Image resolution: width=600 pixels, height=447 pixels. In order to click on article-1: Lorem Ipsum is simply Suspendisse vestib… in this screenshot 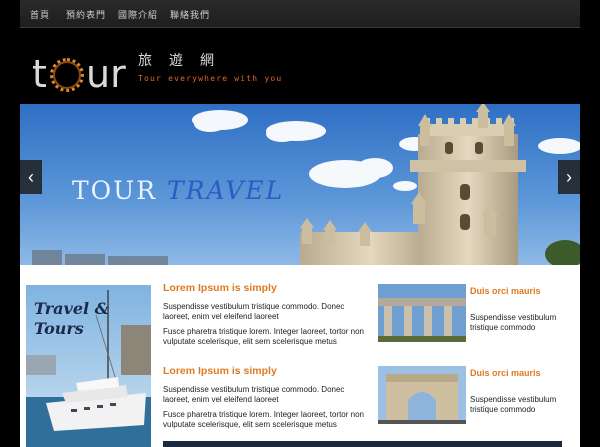, I will do `click(264, 317)`.